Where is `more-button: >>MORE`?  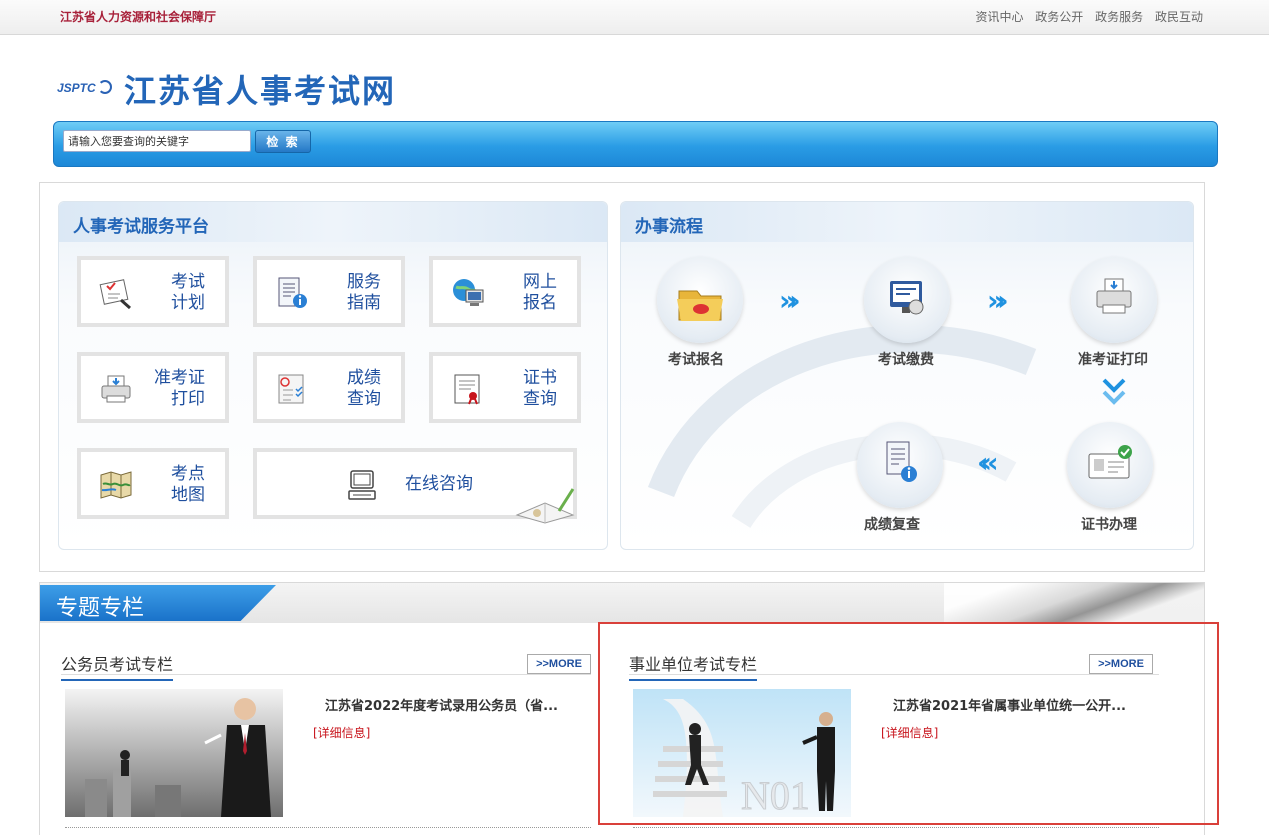
more-button: >>MORE is located at coordinates (559, 664).